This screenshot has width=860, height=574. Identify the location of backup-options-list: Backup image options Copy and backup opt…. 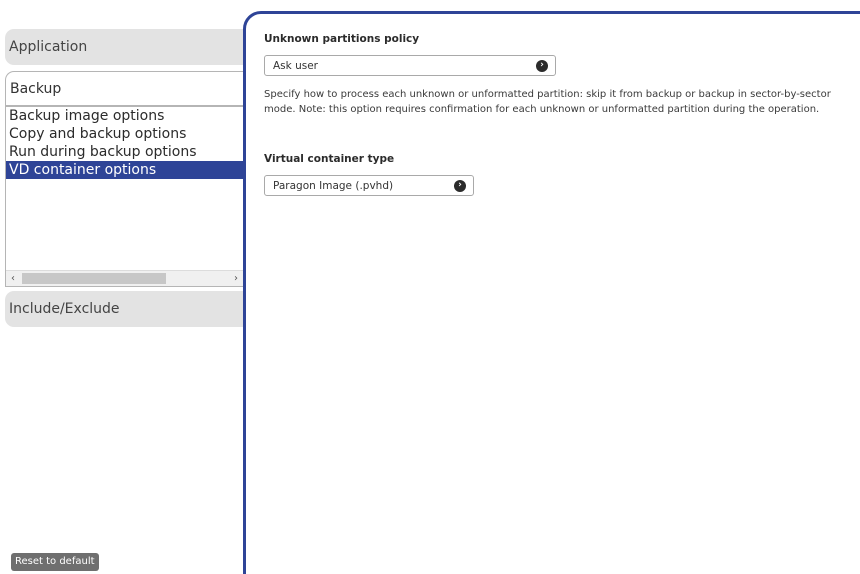
(125, 196).